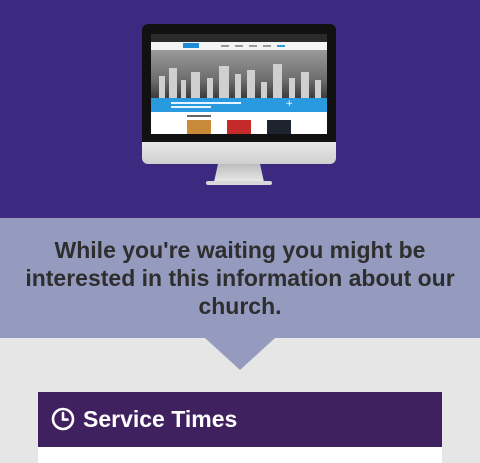 The width and height of the screenshot is (480, 463). Describe the element at coordinates (63, 419) in the screenshot. I see `clock-icon` at that location.